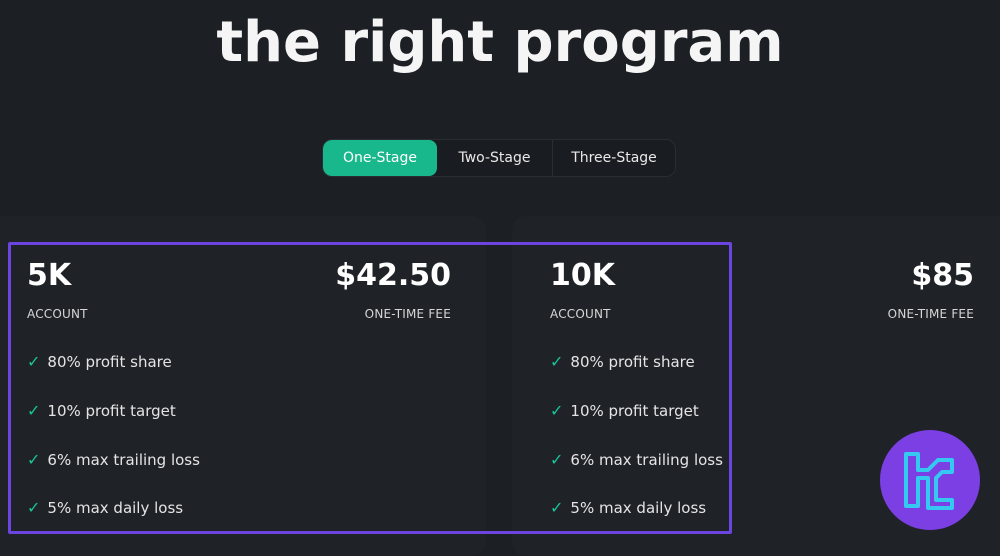 The image size is (1000, 556). I want to click on brand-logo-glyph, so click(929, 481).